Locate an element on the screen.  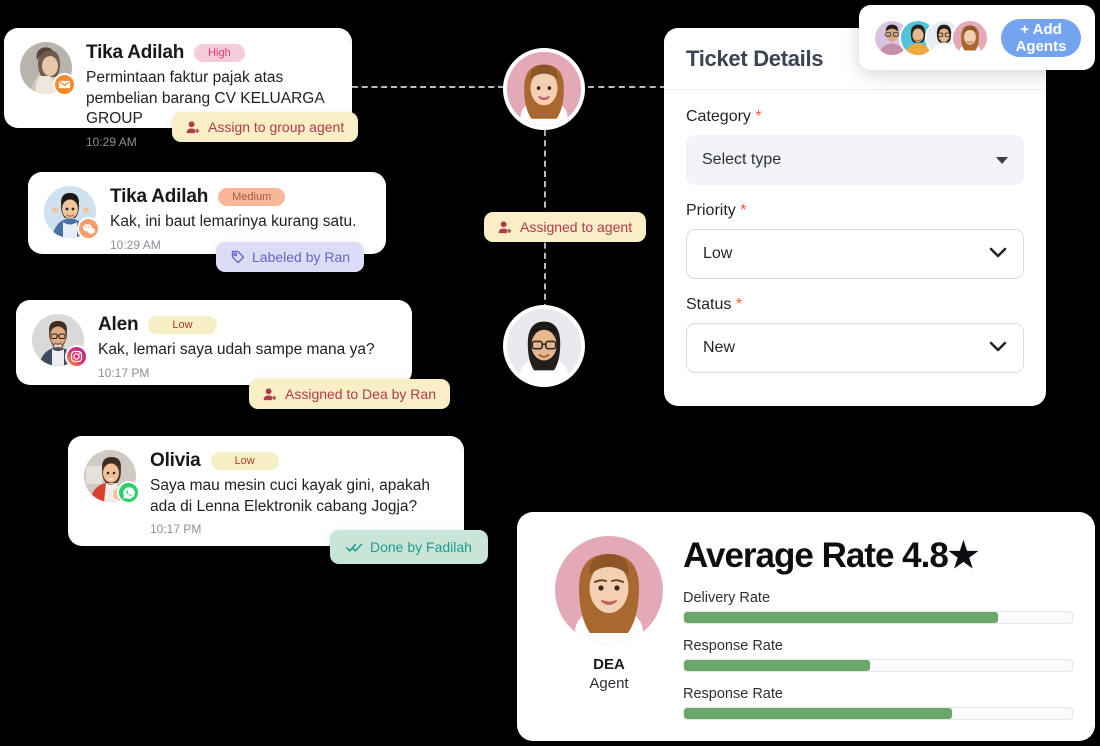
agent-profile: DEA Agent is located at coordinates (609, 638).